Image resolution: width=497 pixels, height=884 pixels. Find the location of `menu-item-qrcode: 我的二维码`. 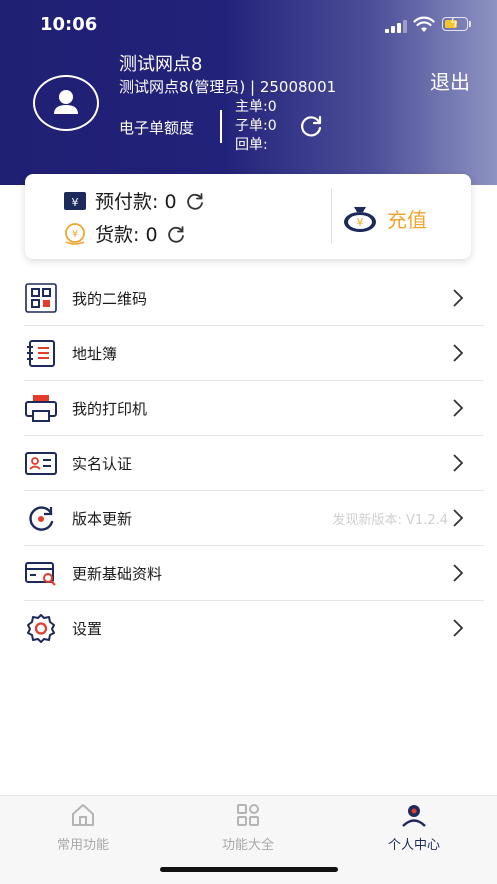

menu-item-qrcode: 我的二维码 is located at coordinates (254, 298).